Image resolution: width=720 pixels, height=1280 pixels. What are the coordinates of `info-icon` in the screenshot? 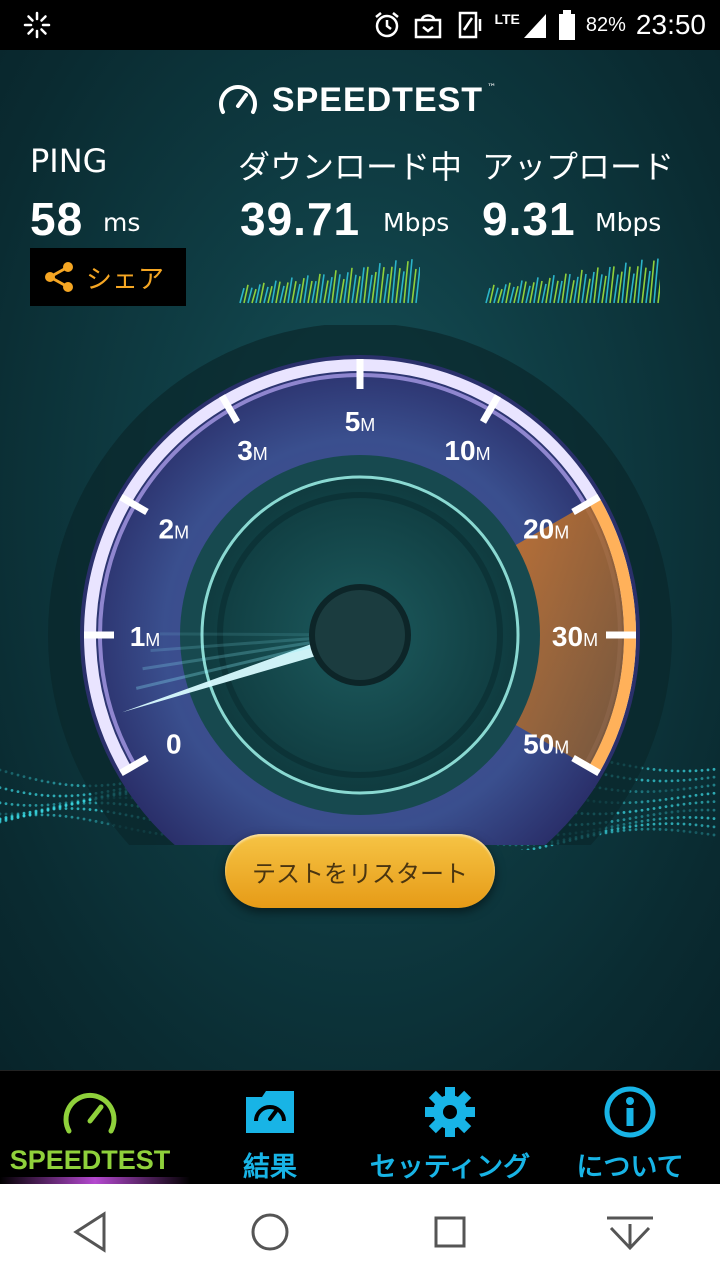 It's located at (630, 1112).